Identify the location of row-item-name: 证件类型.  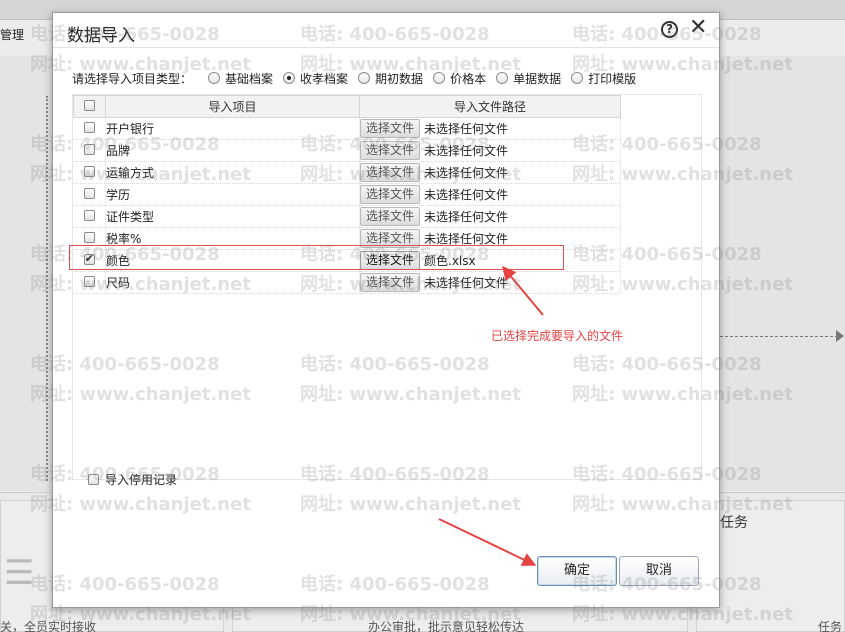
(232, 216).